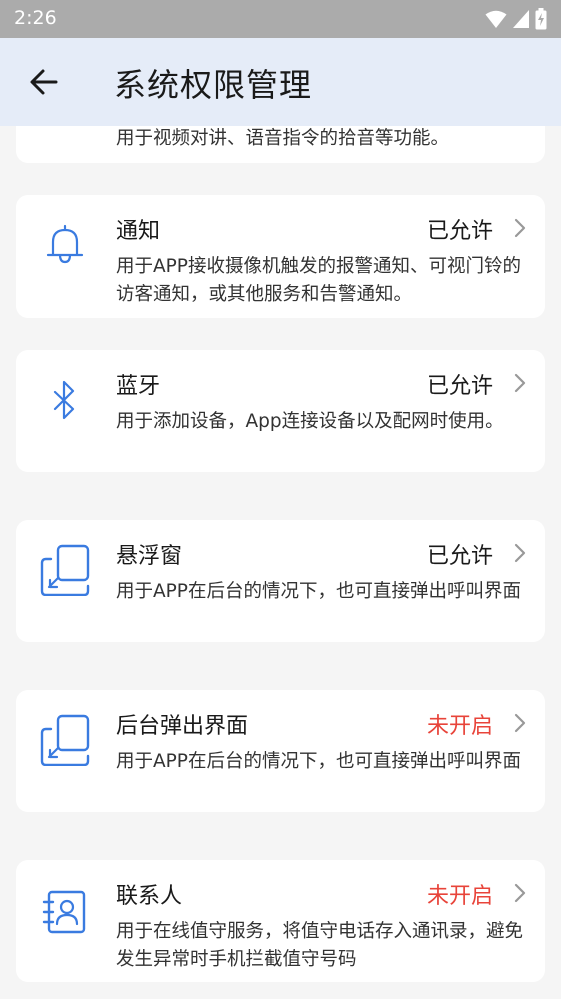 This screenshot has width=561, height=999. Describe the element at coordinates (64, 912) in the screenshot. I see `contacts-icon` at that location.